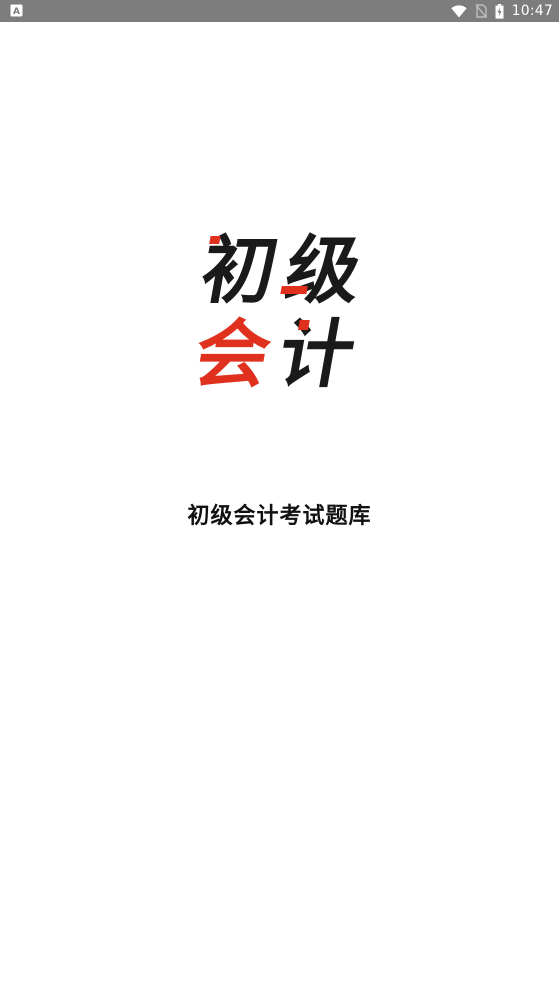 This screenshot has width=559, height=995. I want to click on logo-char-ji: 级, so click(324, 271).